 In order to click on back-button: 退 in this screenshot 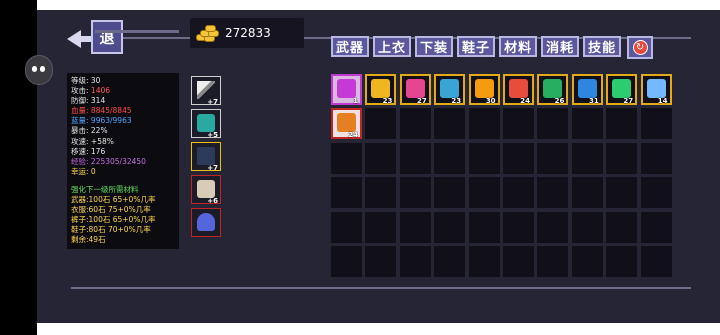, I will do `click(107, 37)`.